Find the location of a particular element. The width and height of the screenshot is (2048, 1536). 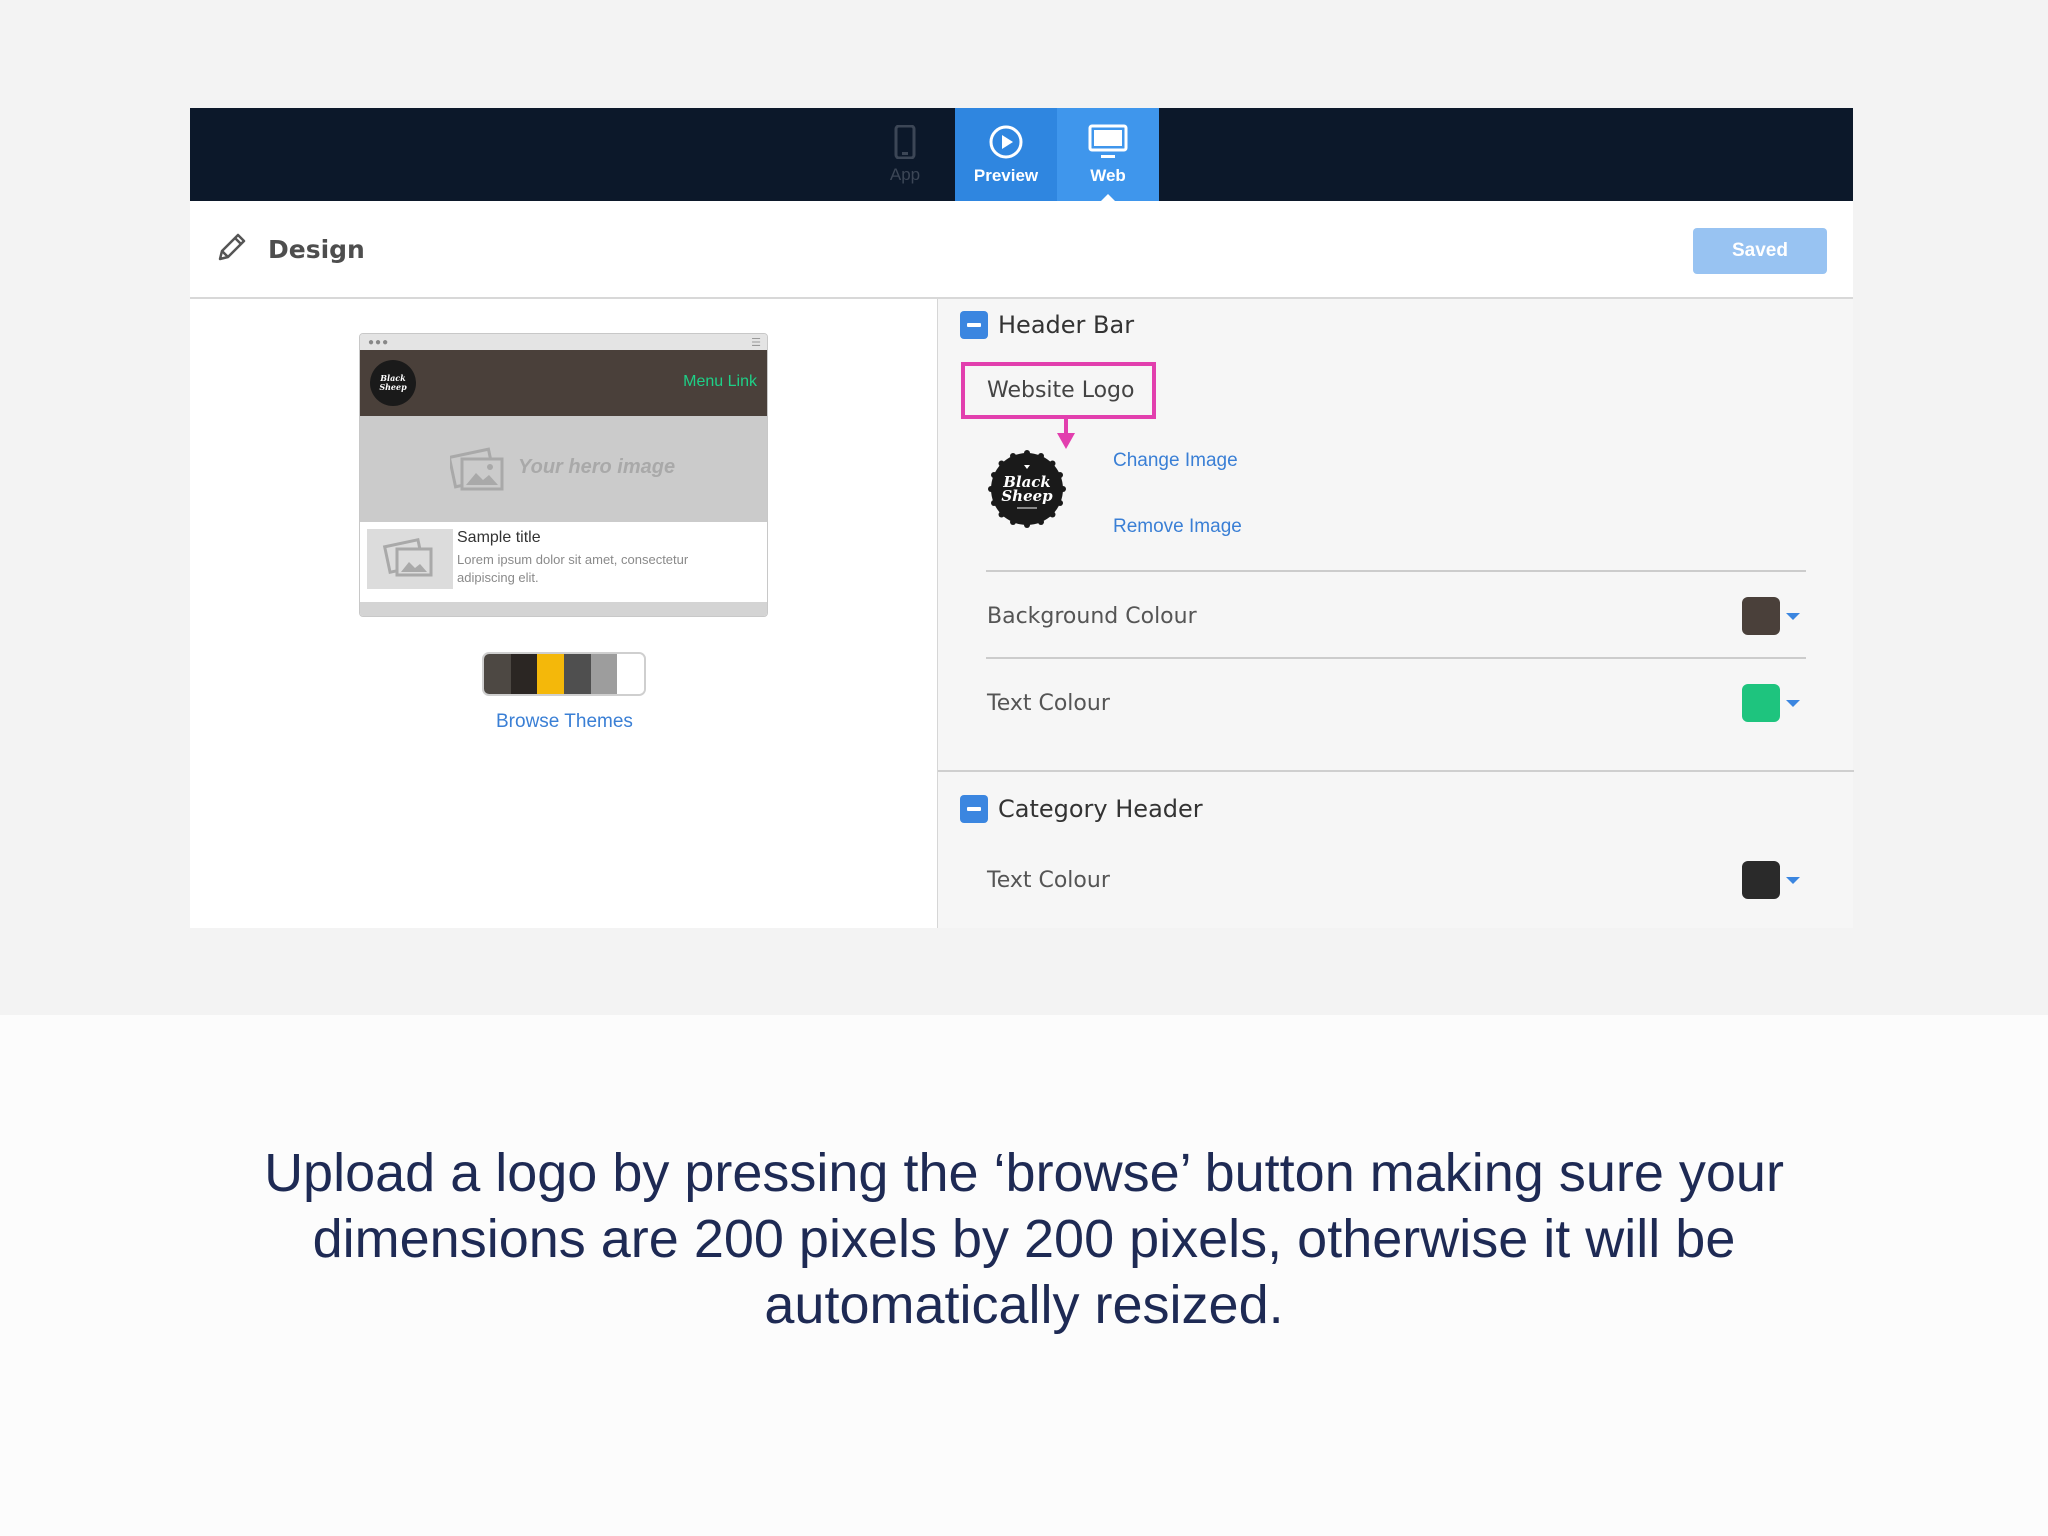

tab-app-label: App is located at coordinates (905, 174).